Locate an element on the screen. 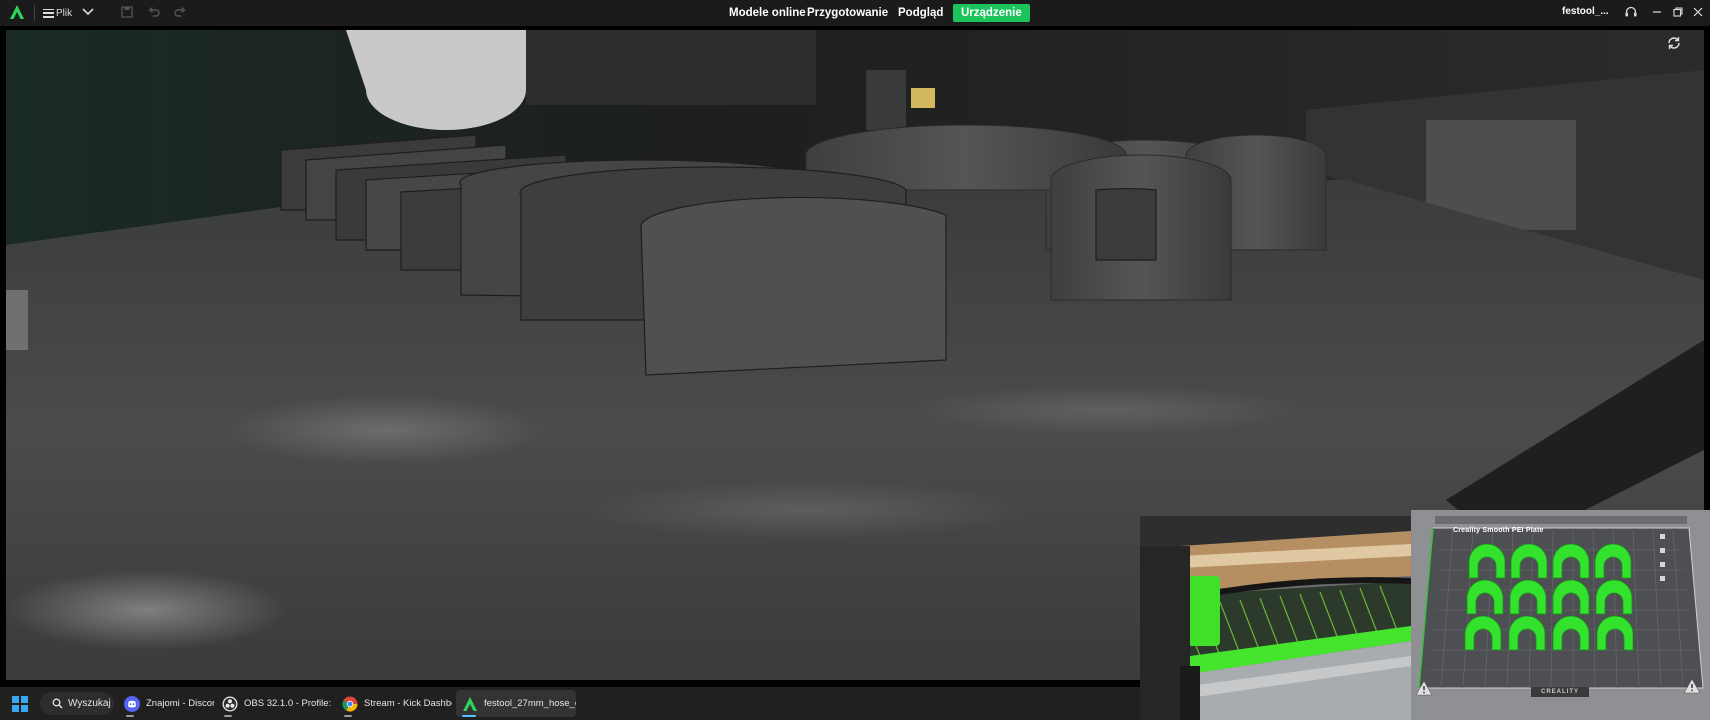 This screenshot has width=1710, height=720. task-label: Znajomi - Discord is located at coordinates (180, 703).